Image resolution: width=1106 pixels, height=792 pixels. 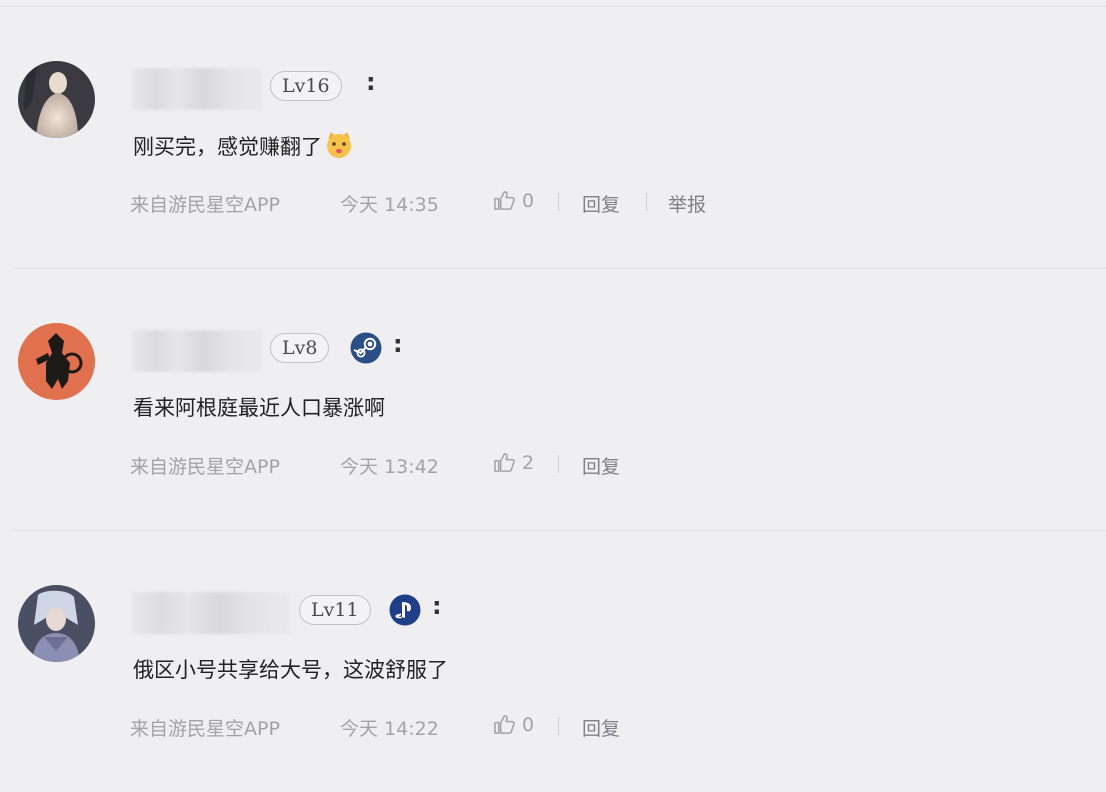 What do you see at coordinates (290, 670) in the screenshot?
I see `comment-text: 俄区小号共享给大号，这波舒服了` at bounding box center [290, 670].